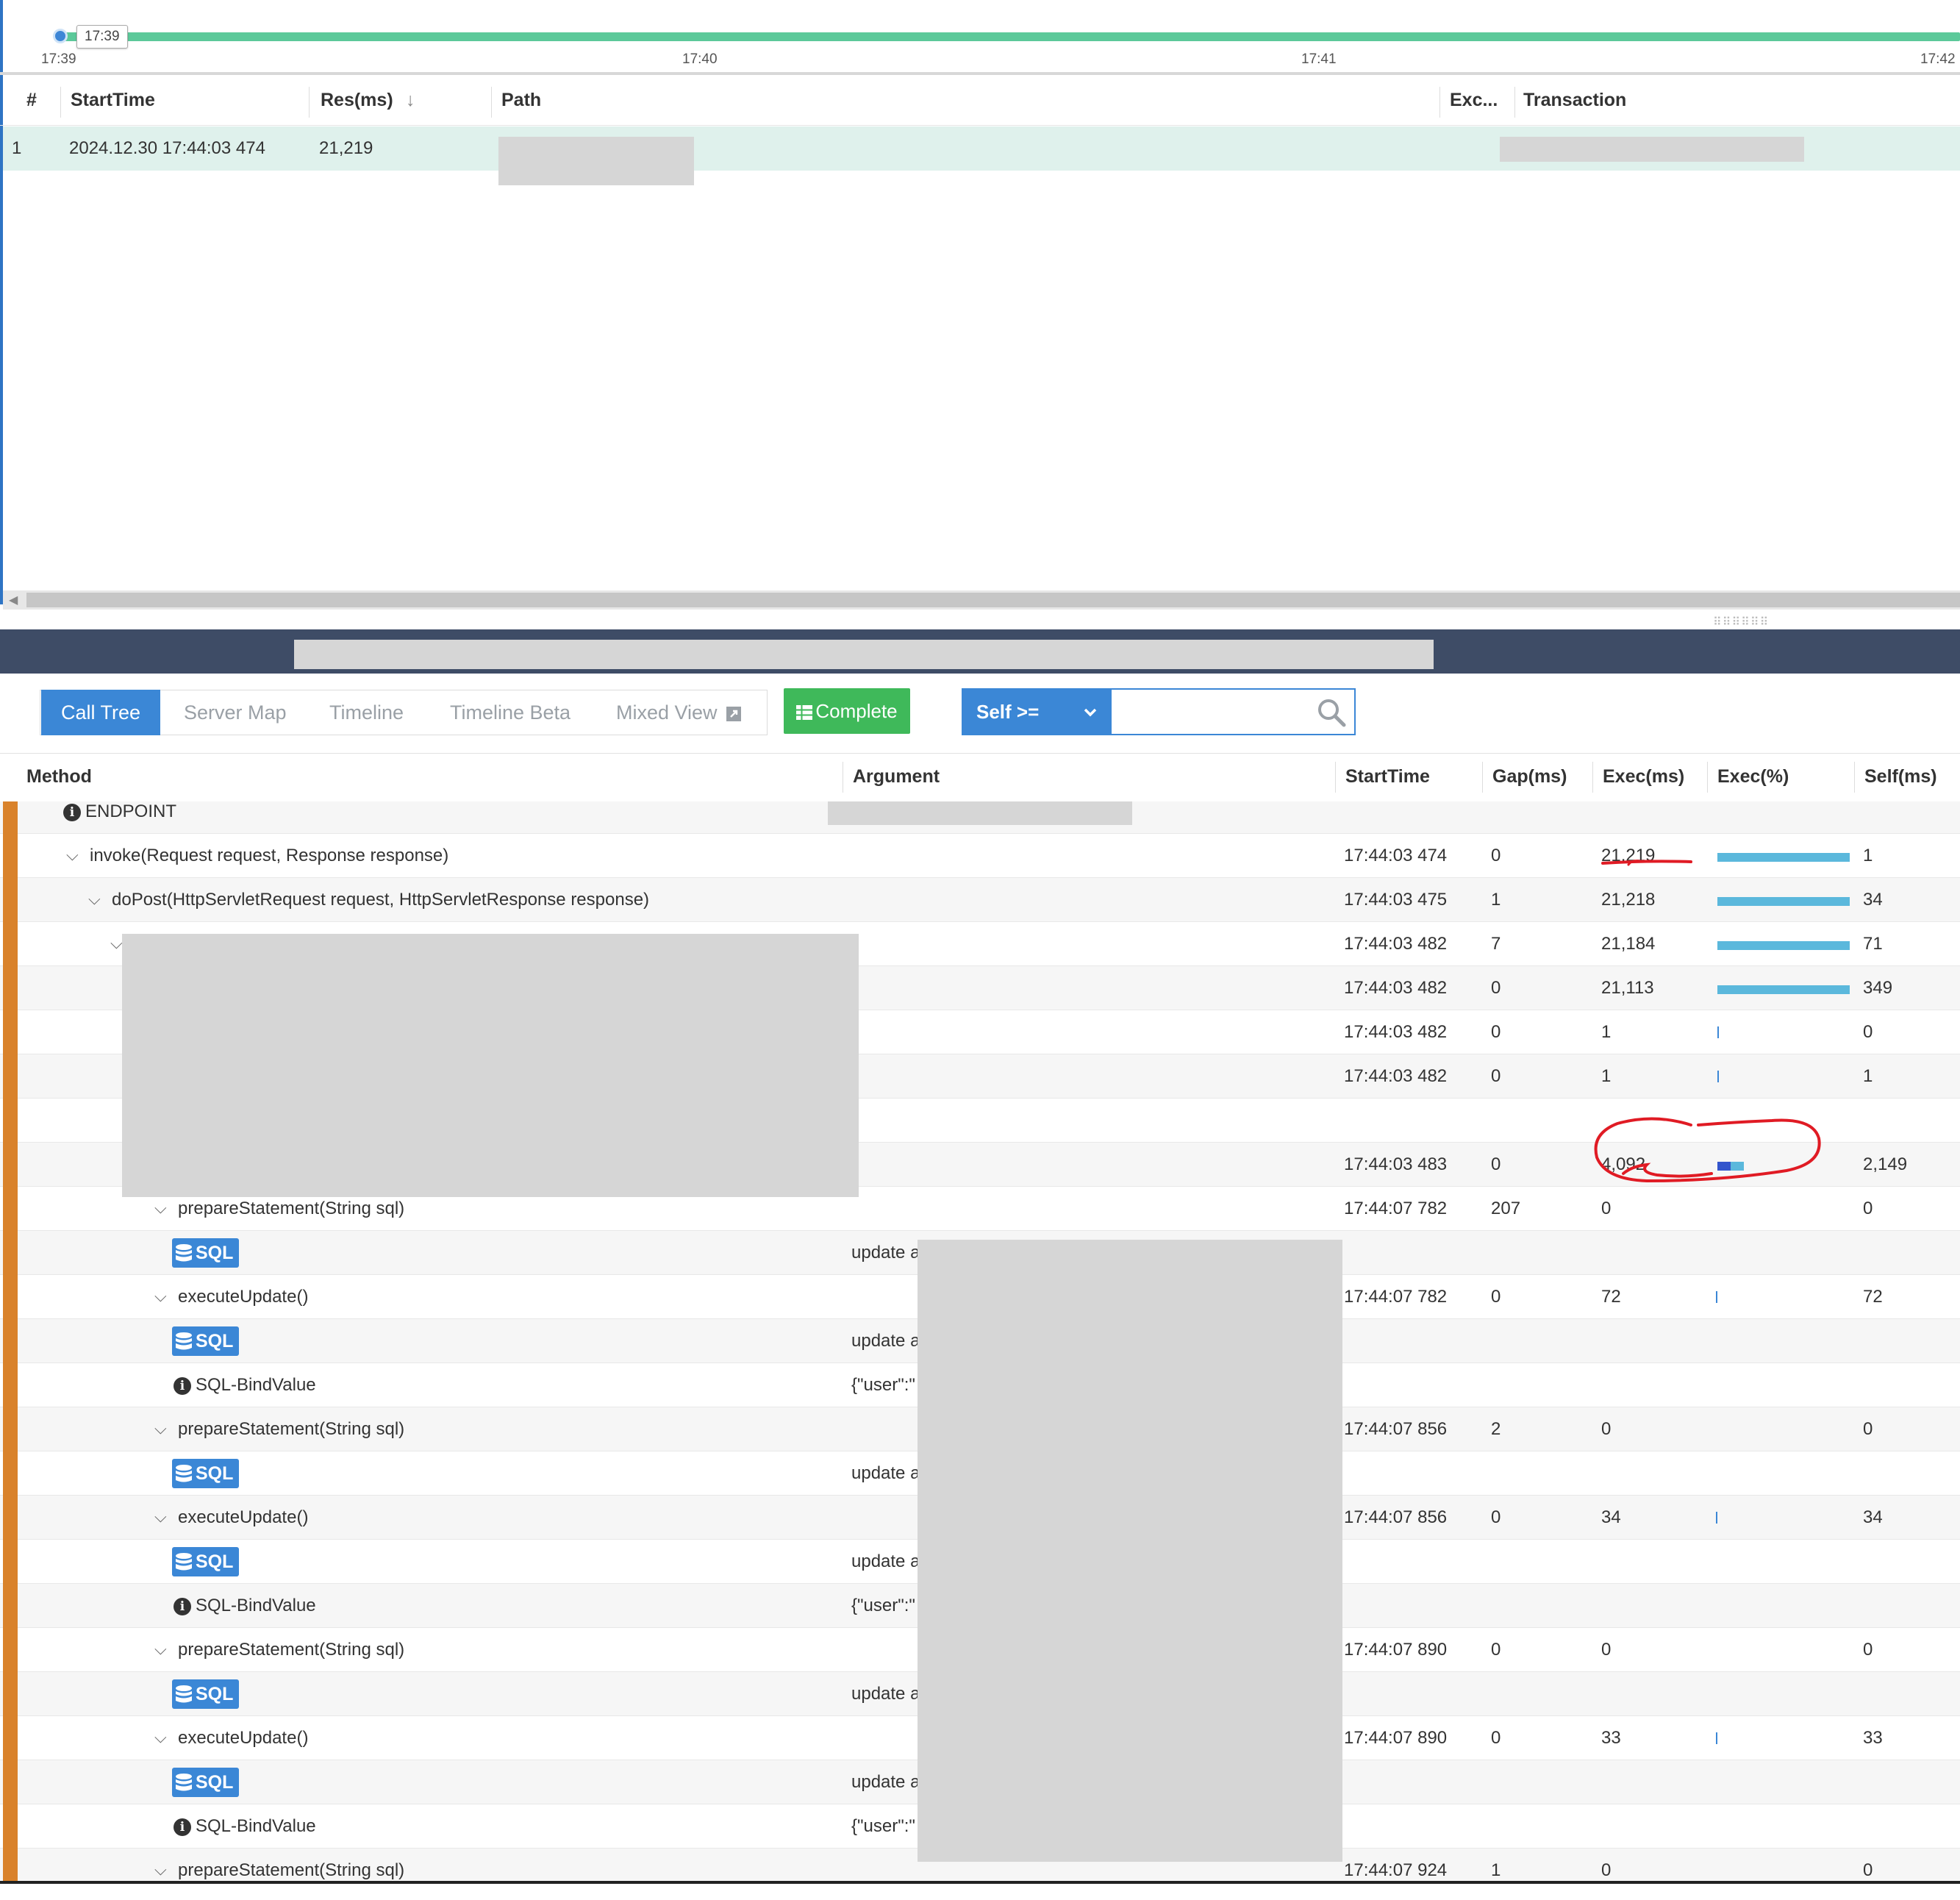  What do you see at coordinates (366, 713) in the screenshot?
I see `tab-timeline: Timeline` at bounding box center [366, 713].